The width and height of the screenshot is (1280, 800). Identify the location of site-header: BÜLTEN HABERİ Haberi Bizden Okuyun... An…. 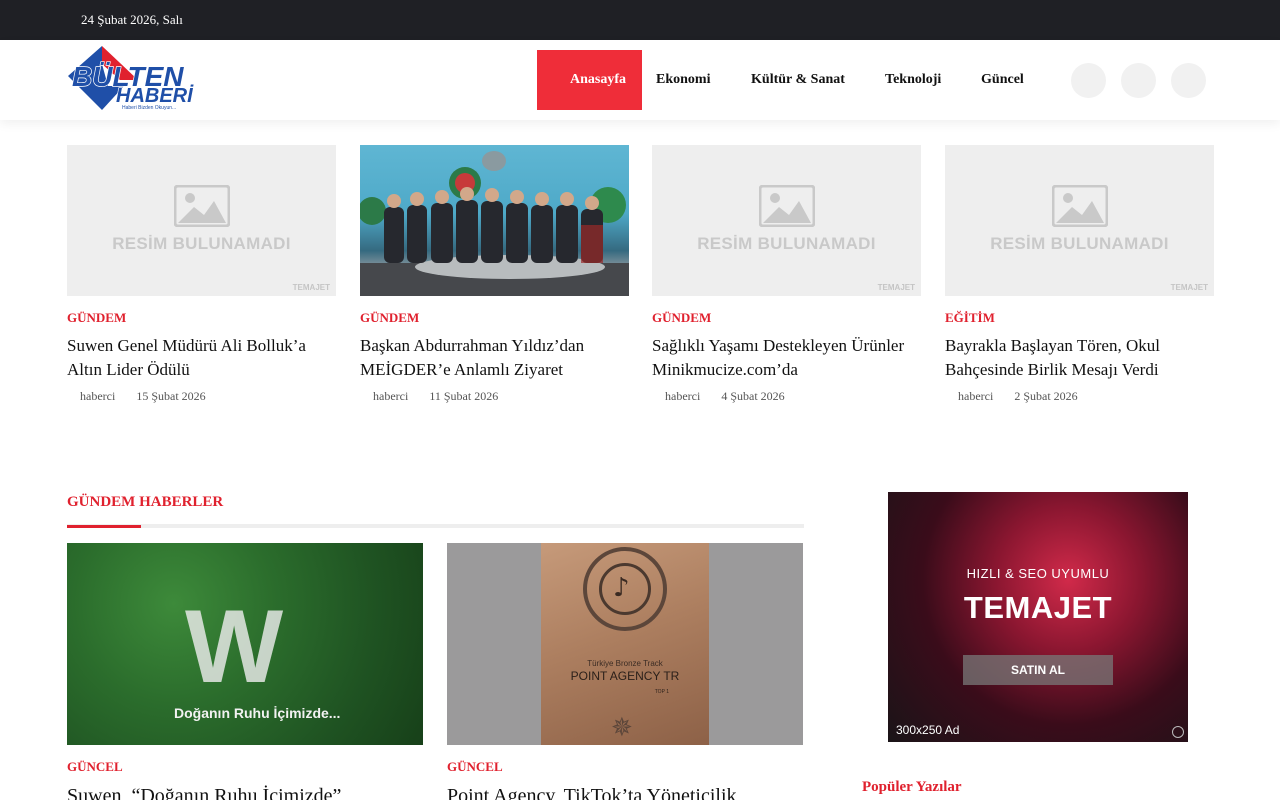
(640, 80).